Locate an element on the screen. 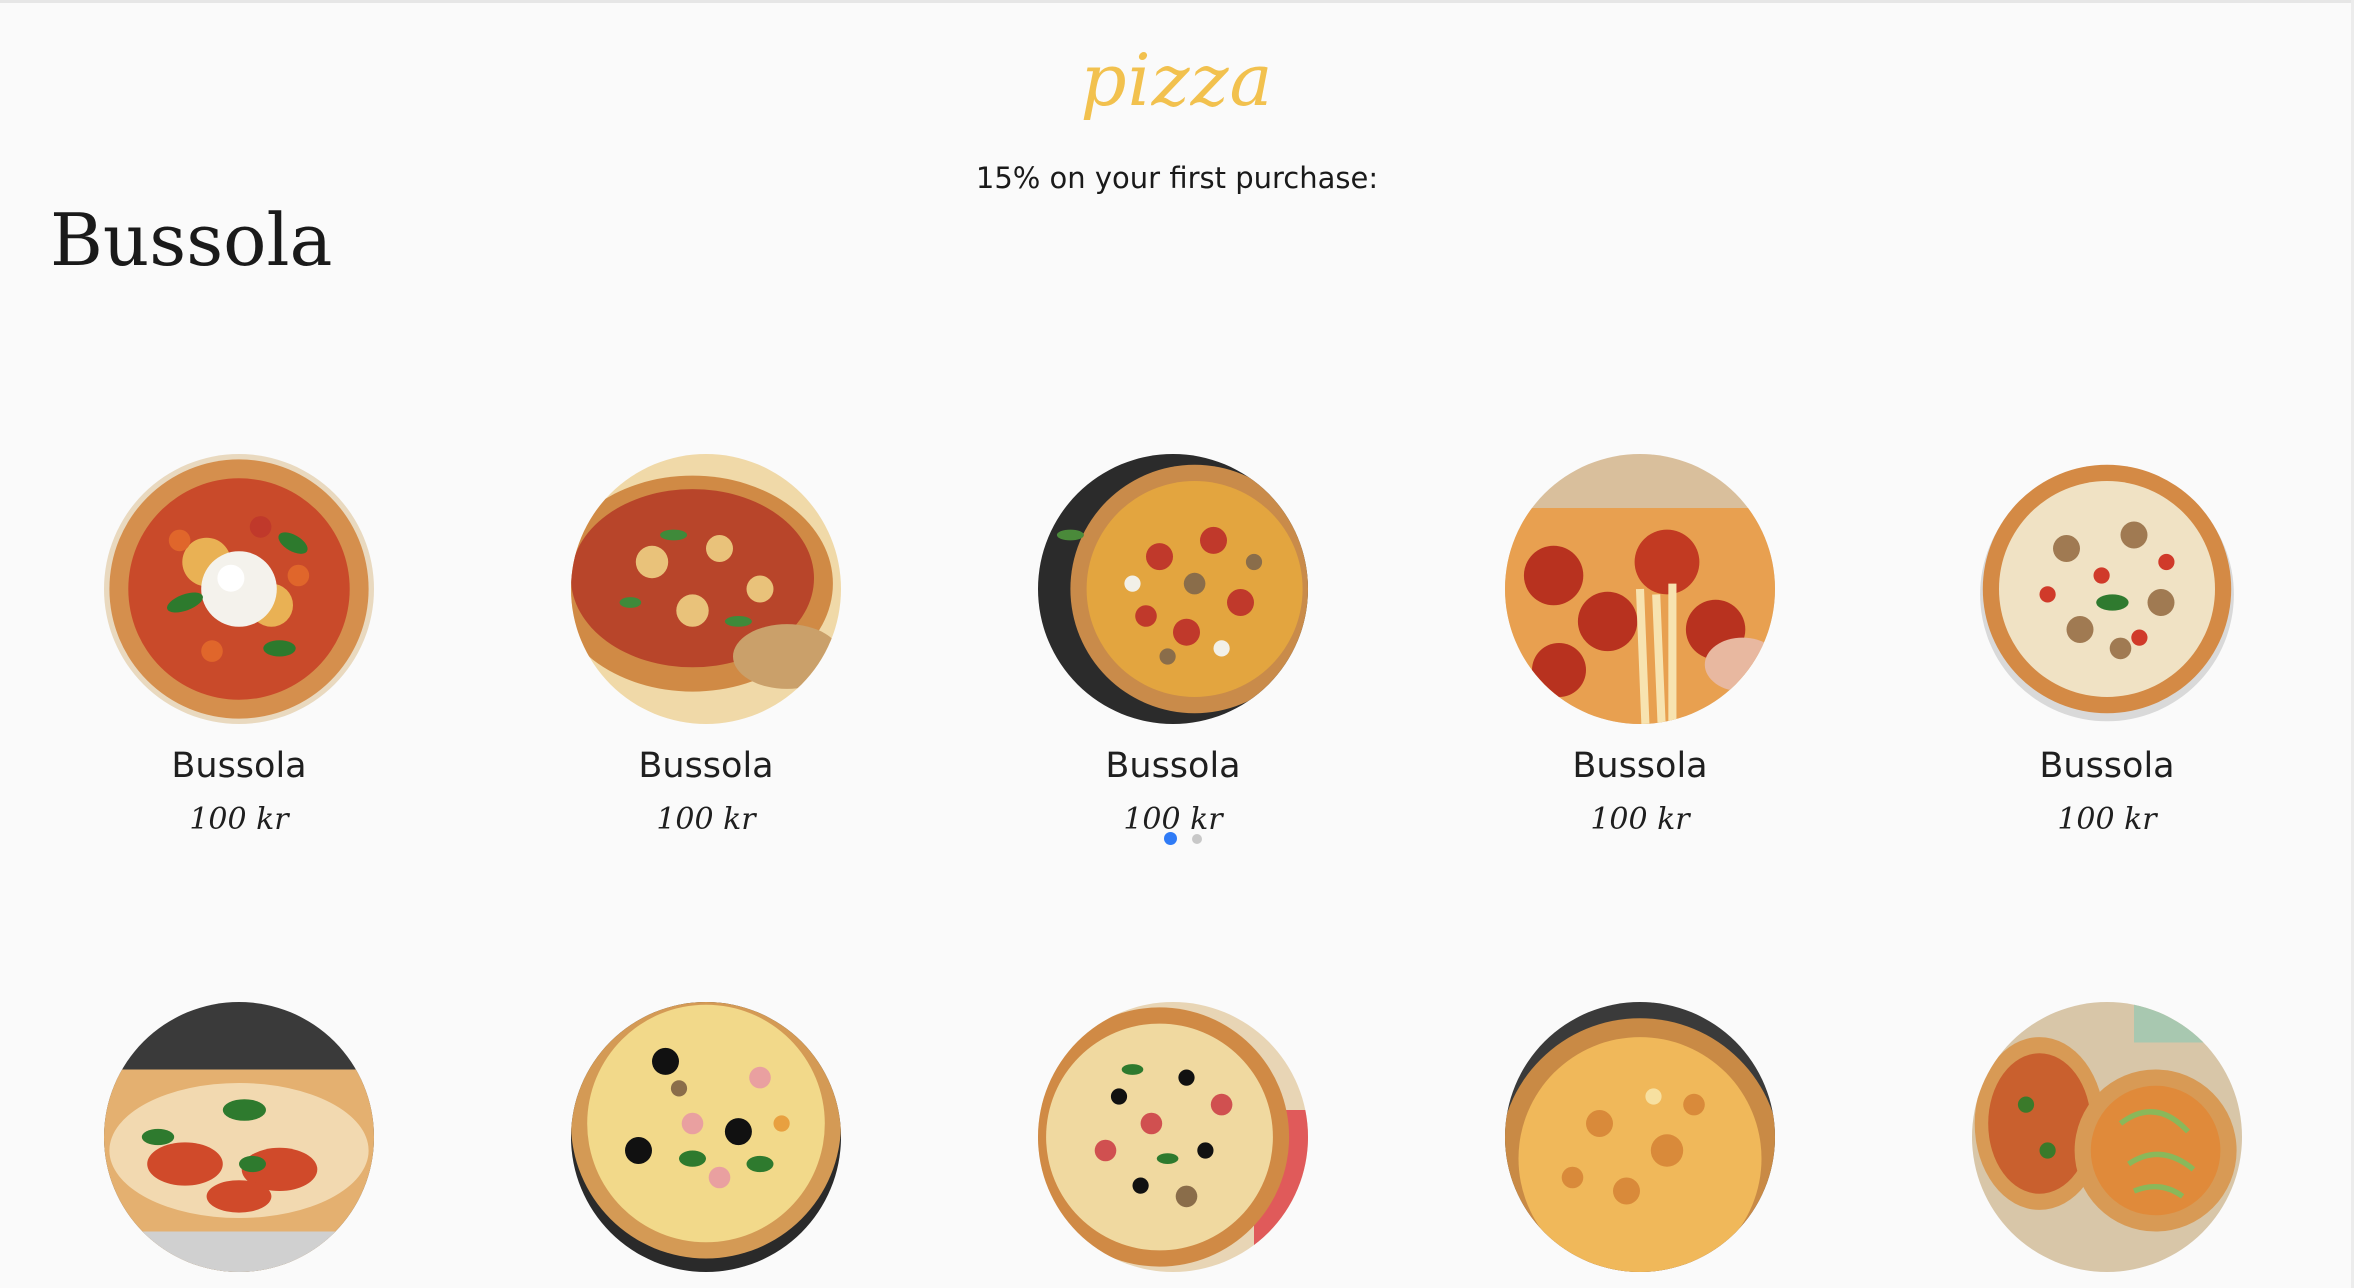  window-top-border is located at coordinates (1177, 1).